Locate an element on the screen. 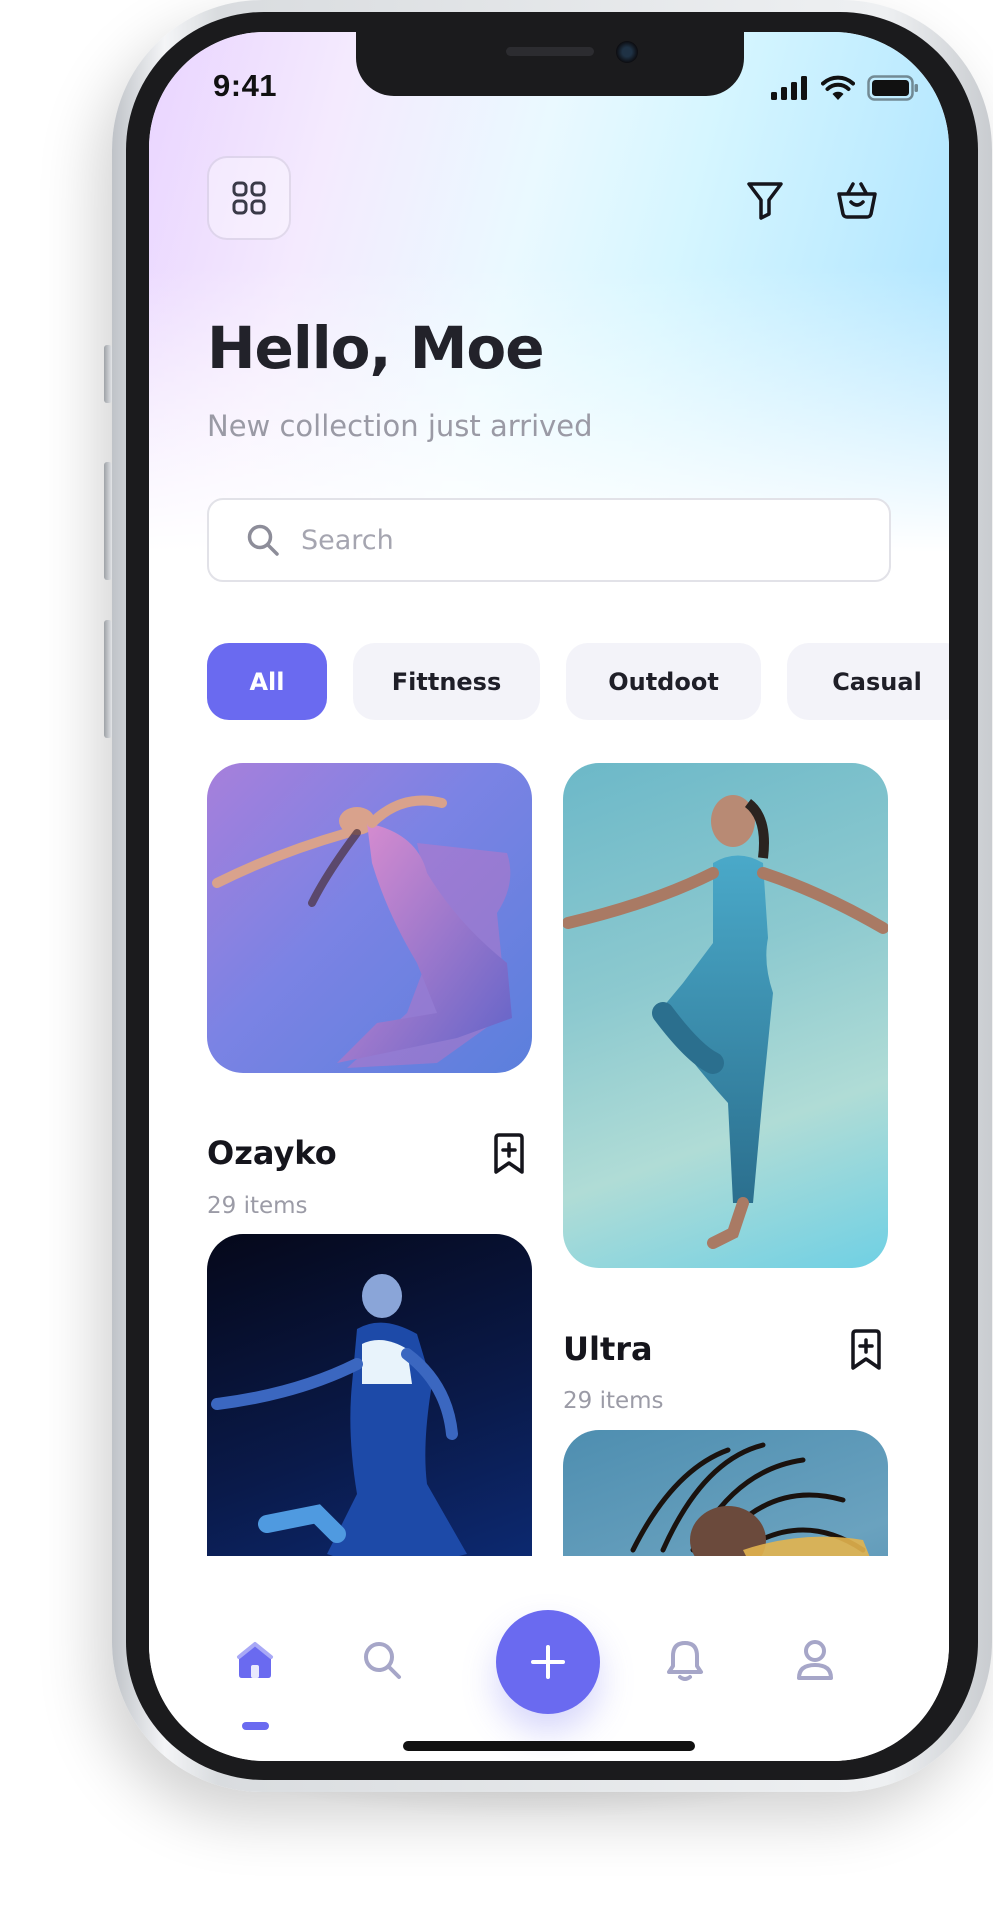 The width and height of the screenshot is (993, 1930). battery-icon is located at coordinates (892, 88).